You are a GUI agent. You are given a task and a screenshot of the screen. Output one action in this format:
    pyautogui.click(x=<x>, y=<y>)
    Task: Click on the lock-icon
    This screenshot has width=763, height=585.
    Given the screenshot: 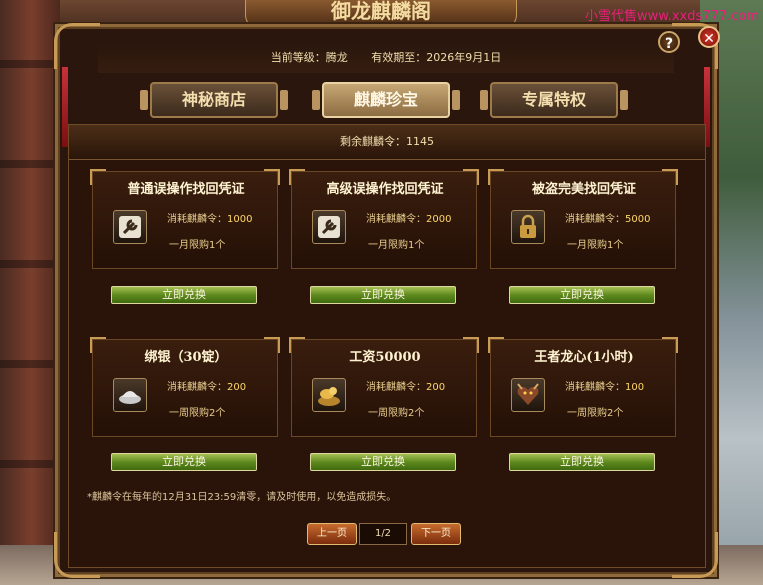 What is the action you would take?
    pyautogui.click(x=528, y=227)
    